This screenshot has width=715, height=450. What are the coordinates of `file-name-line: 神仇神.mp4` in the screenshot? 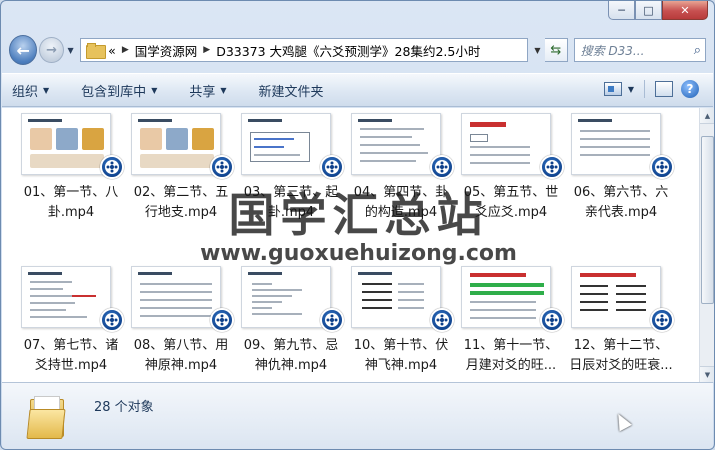 It's located at (291, 365).